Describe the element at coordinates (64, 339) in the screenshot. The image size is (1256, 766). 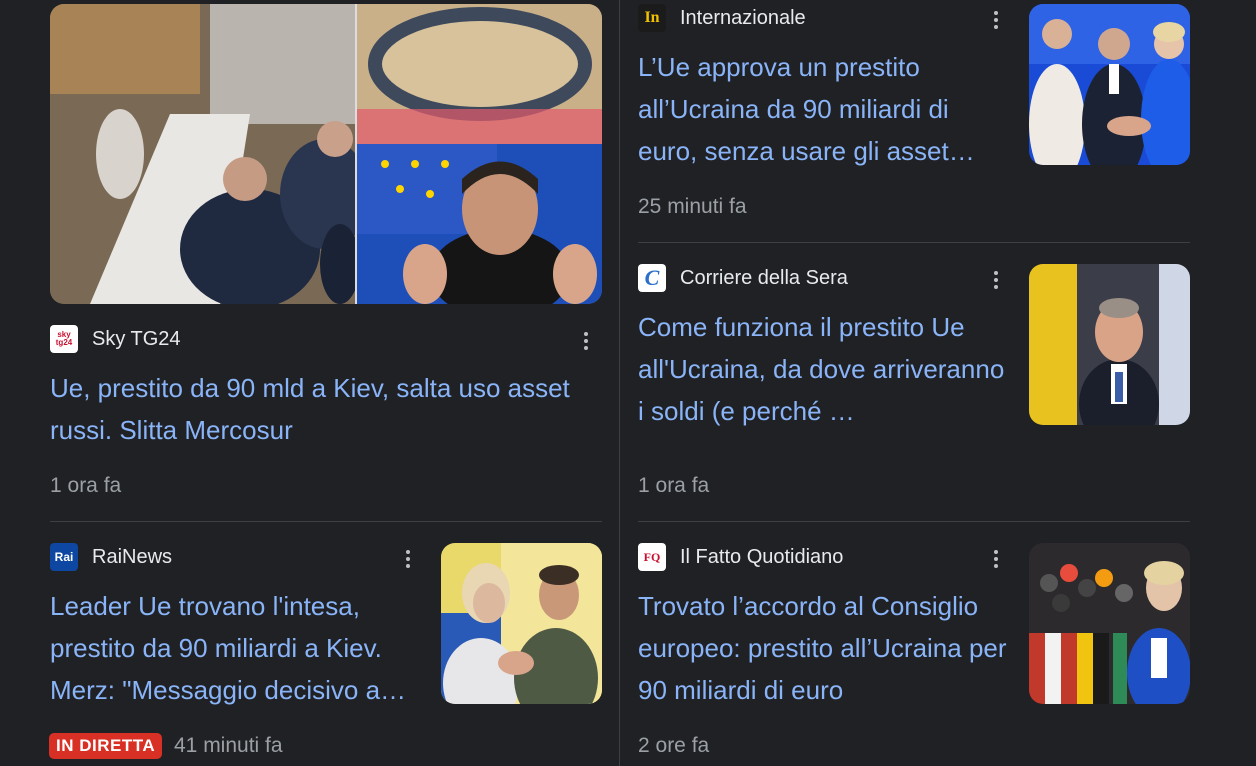
I see `sky-tg24-logo-icon: sky tg24` at that location.